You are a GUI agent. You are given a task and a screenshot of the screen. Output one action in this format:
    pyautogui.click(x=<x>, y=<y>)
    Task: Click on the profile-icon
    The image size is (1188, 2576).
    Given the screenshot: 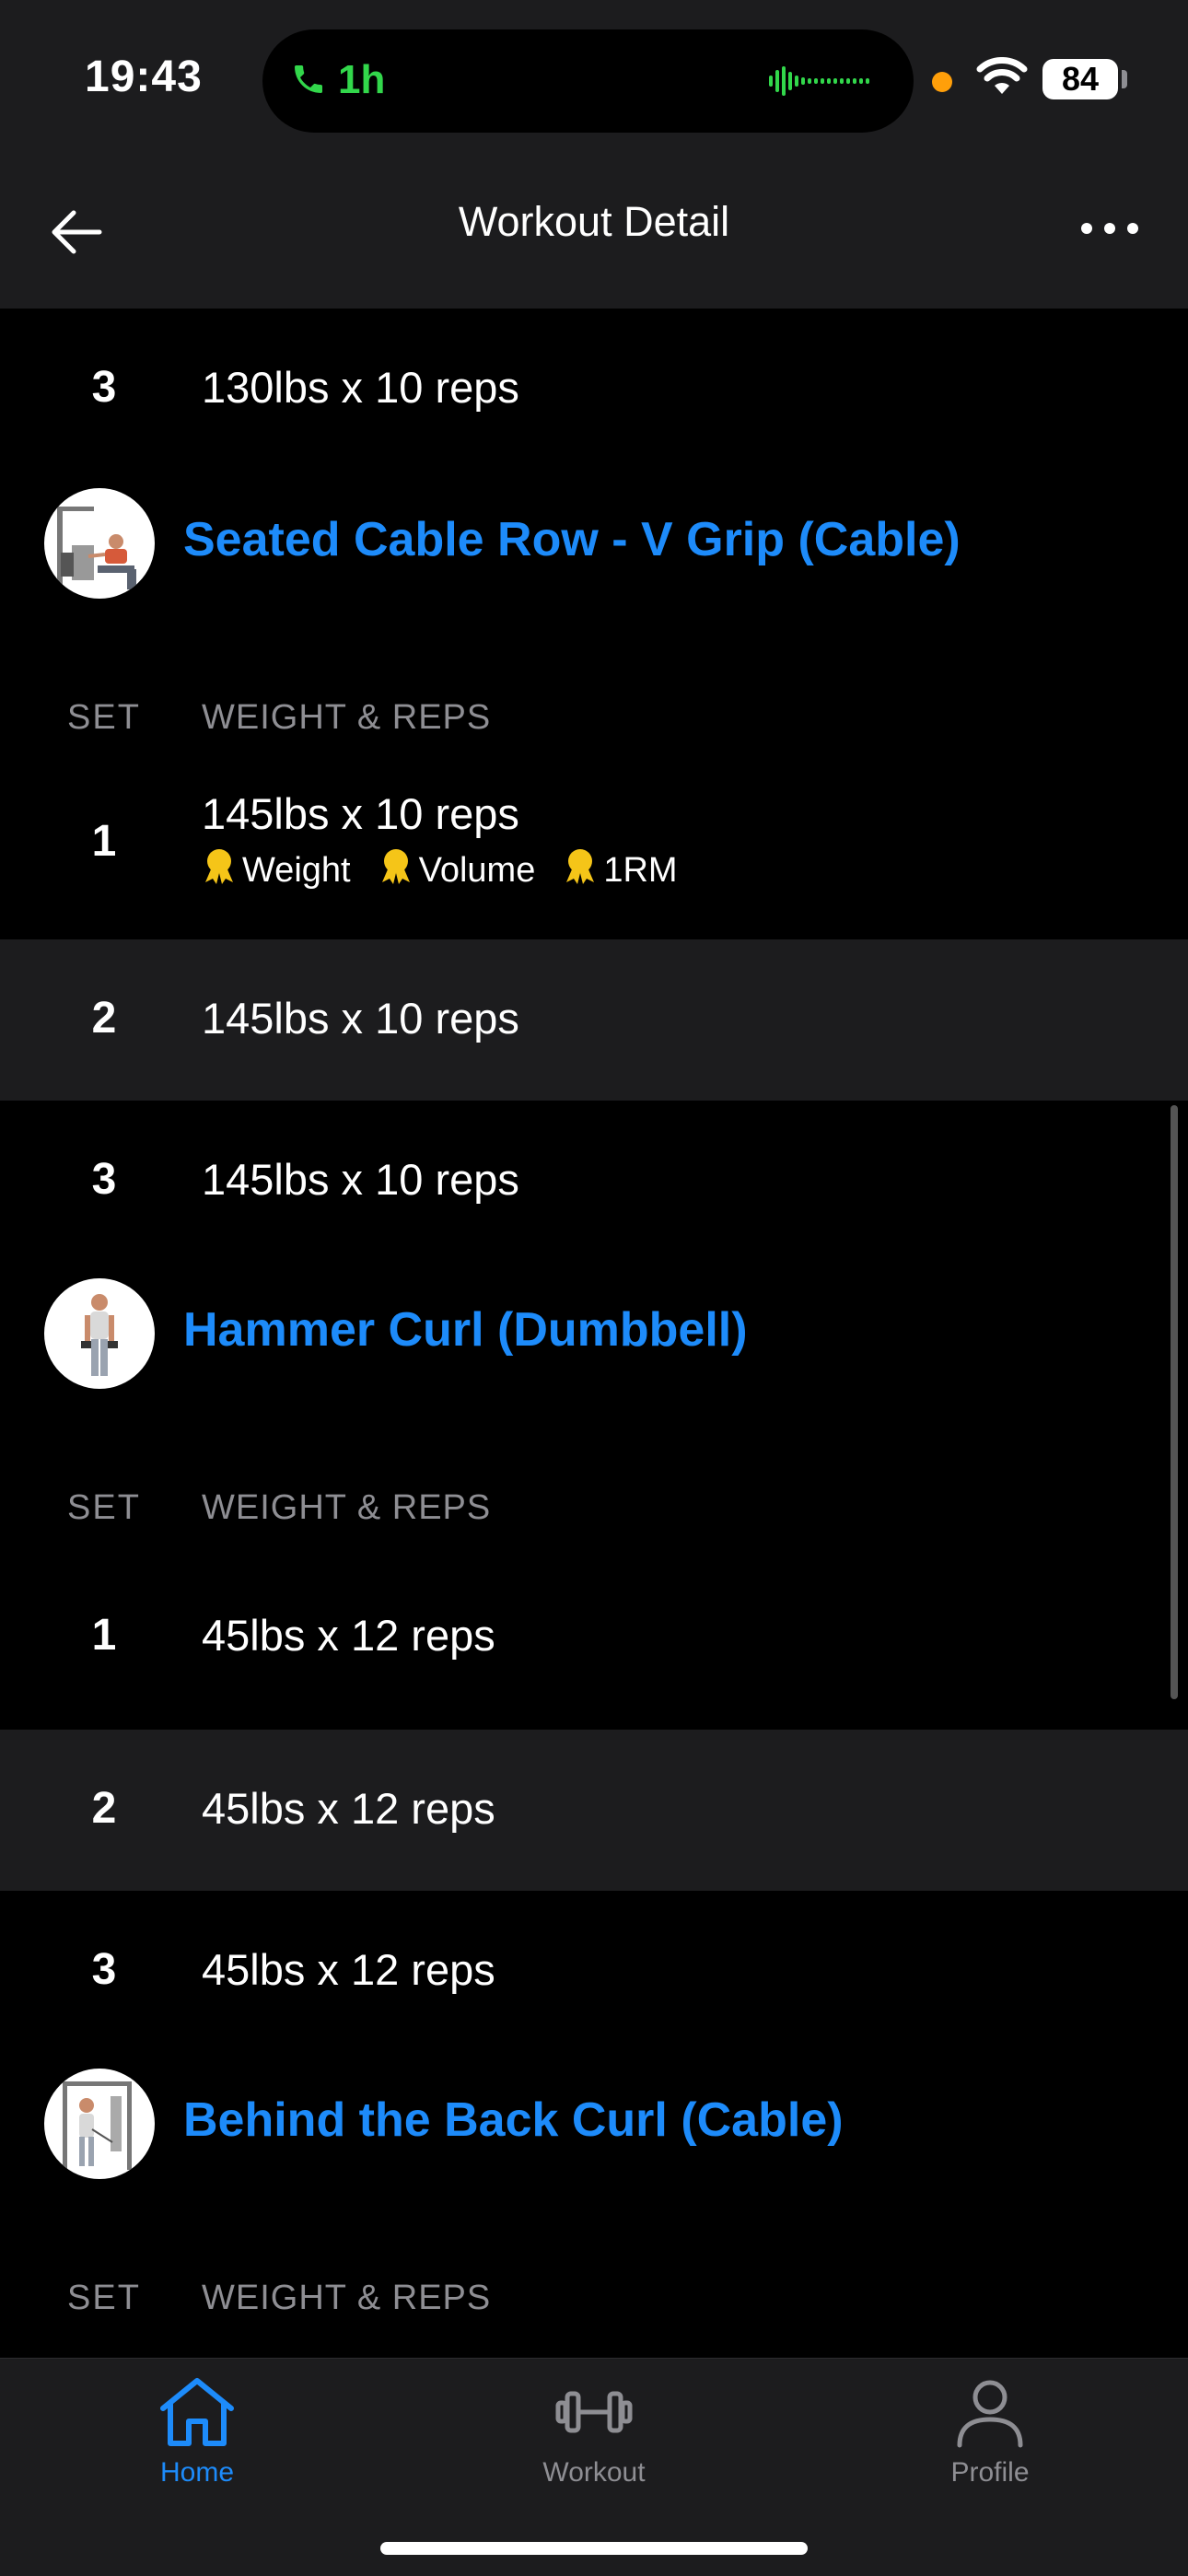 What is the action you would take?
    pyautogui.click(x=990, y=2416)
    